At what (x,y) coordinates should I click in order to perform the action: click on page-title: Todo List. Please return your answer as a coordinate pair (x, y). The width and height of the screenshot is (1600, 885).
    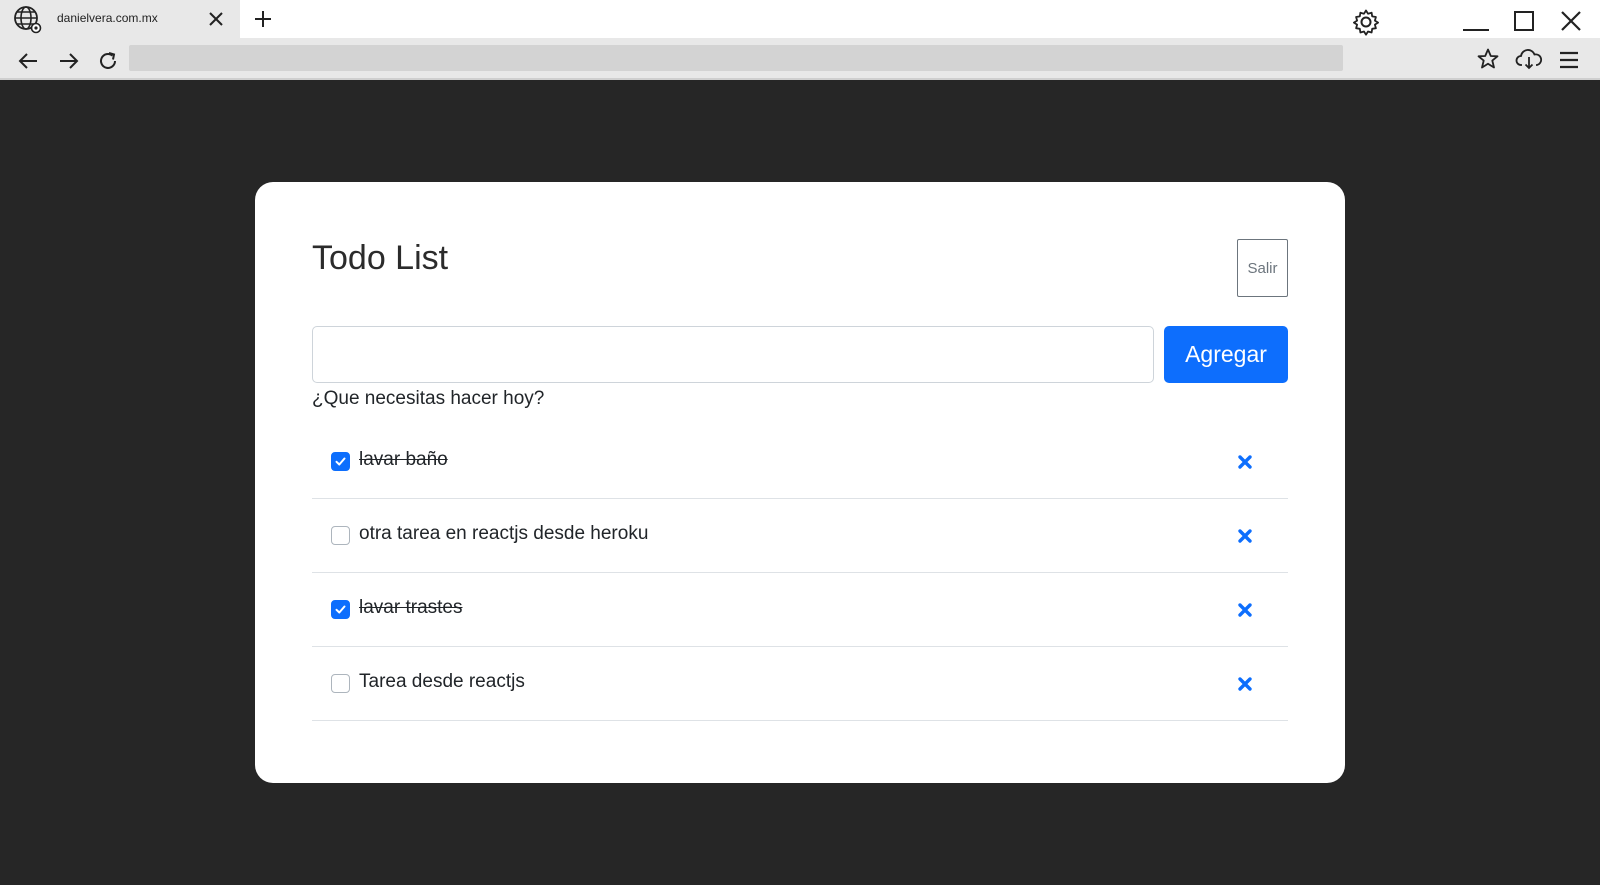
    Looking at the image, I should click on (380, 258).